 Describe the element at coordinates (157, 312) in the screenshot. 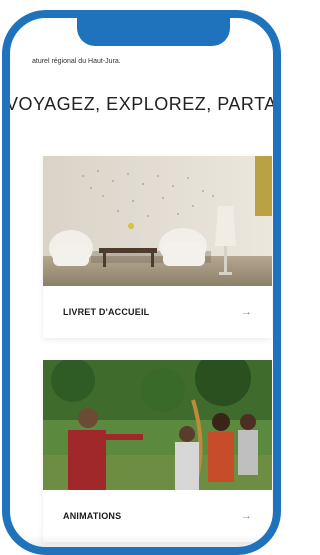

I see `card-footer: LIVRET D'ACCUEIL →` at that location.